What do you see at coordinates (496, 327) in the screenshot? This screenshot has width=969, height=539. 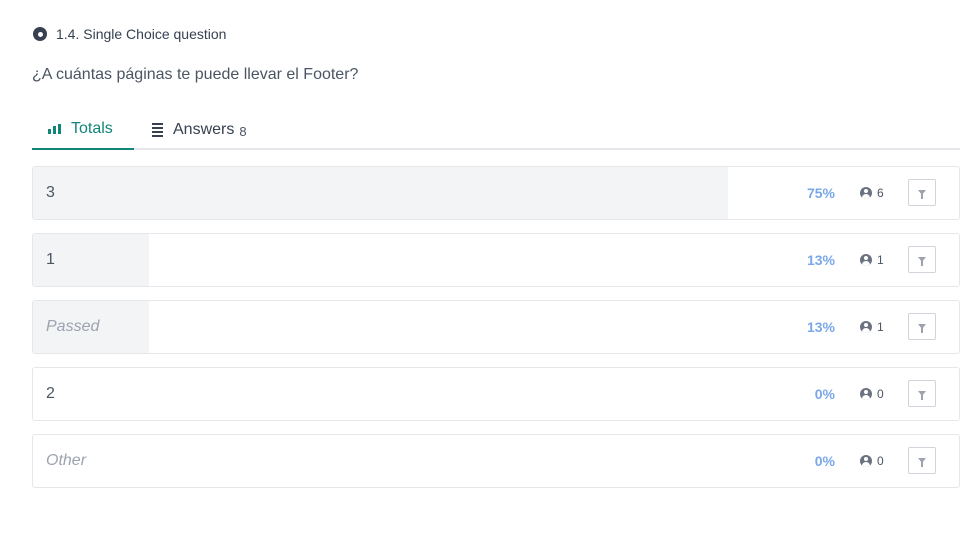 I see `result-row: Passed 13% 1` at bounding box center [496, 327].